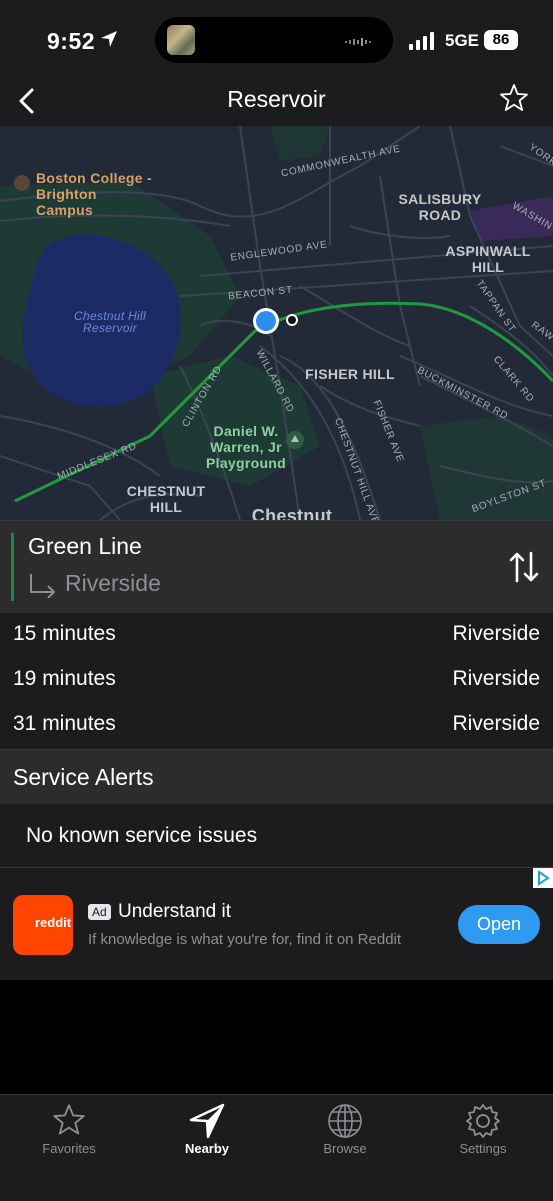 This screenshot has height=1201, width=553. What do you see at coordinates (543, 878) in the screenshot?
I see `ad-choices-icon` at bounding box center [543, 878].